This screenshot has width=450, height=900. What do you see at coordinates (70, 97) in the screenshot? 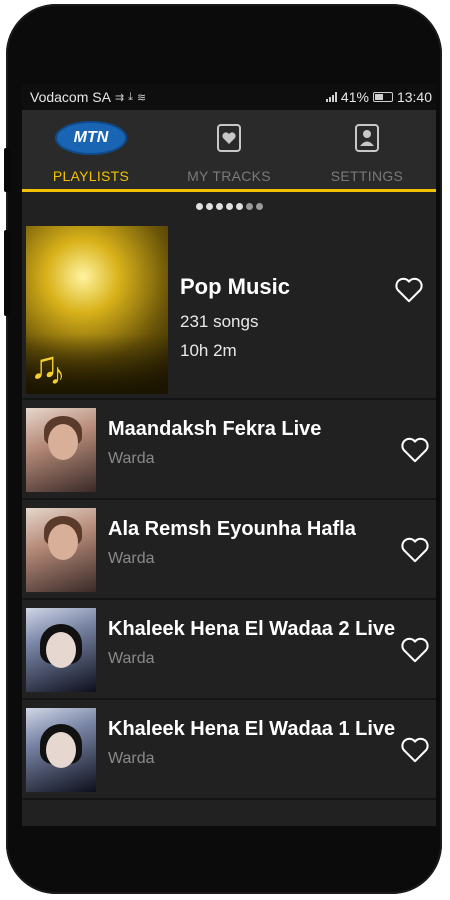
I see `carrier-name: Vodacom SA` at bounding box center [70, 97].